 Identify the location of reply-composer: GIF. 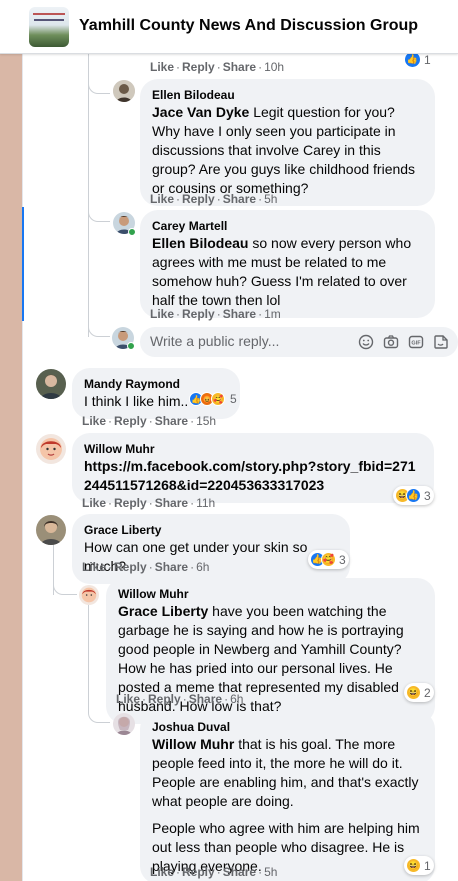
(299, 342).